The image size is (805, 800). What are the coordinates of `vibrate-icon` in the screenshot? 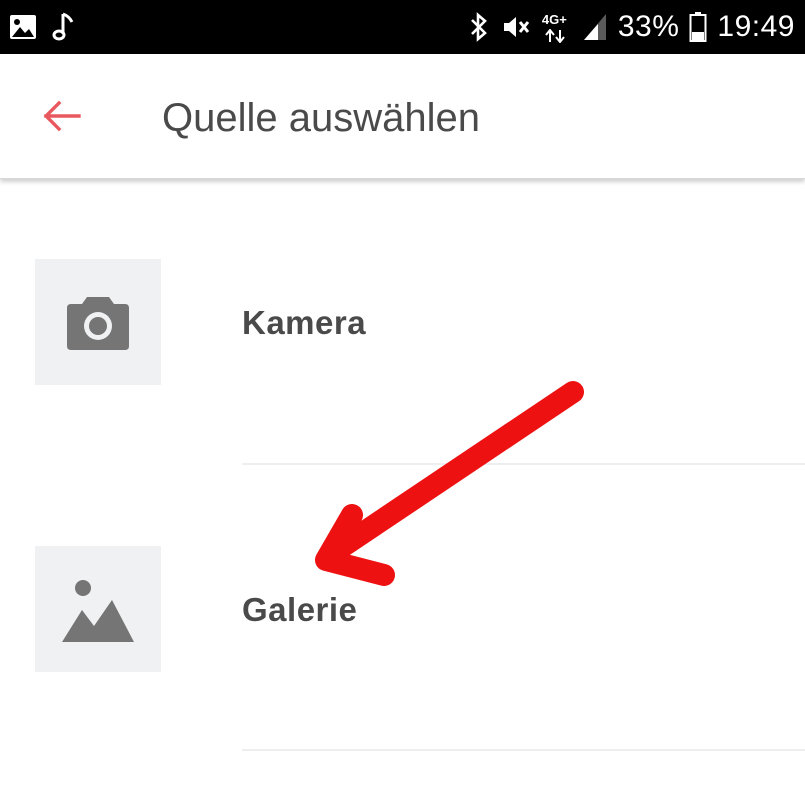 It's located at (516, 27).